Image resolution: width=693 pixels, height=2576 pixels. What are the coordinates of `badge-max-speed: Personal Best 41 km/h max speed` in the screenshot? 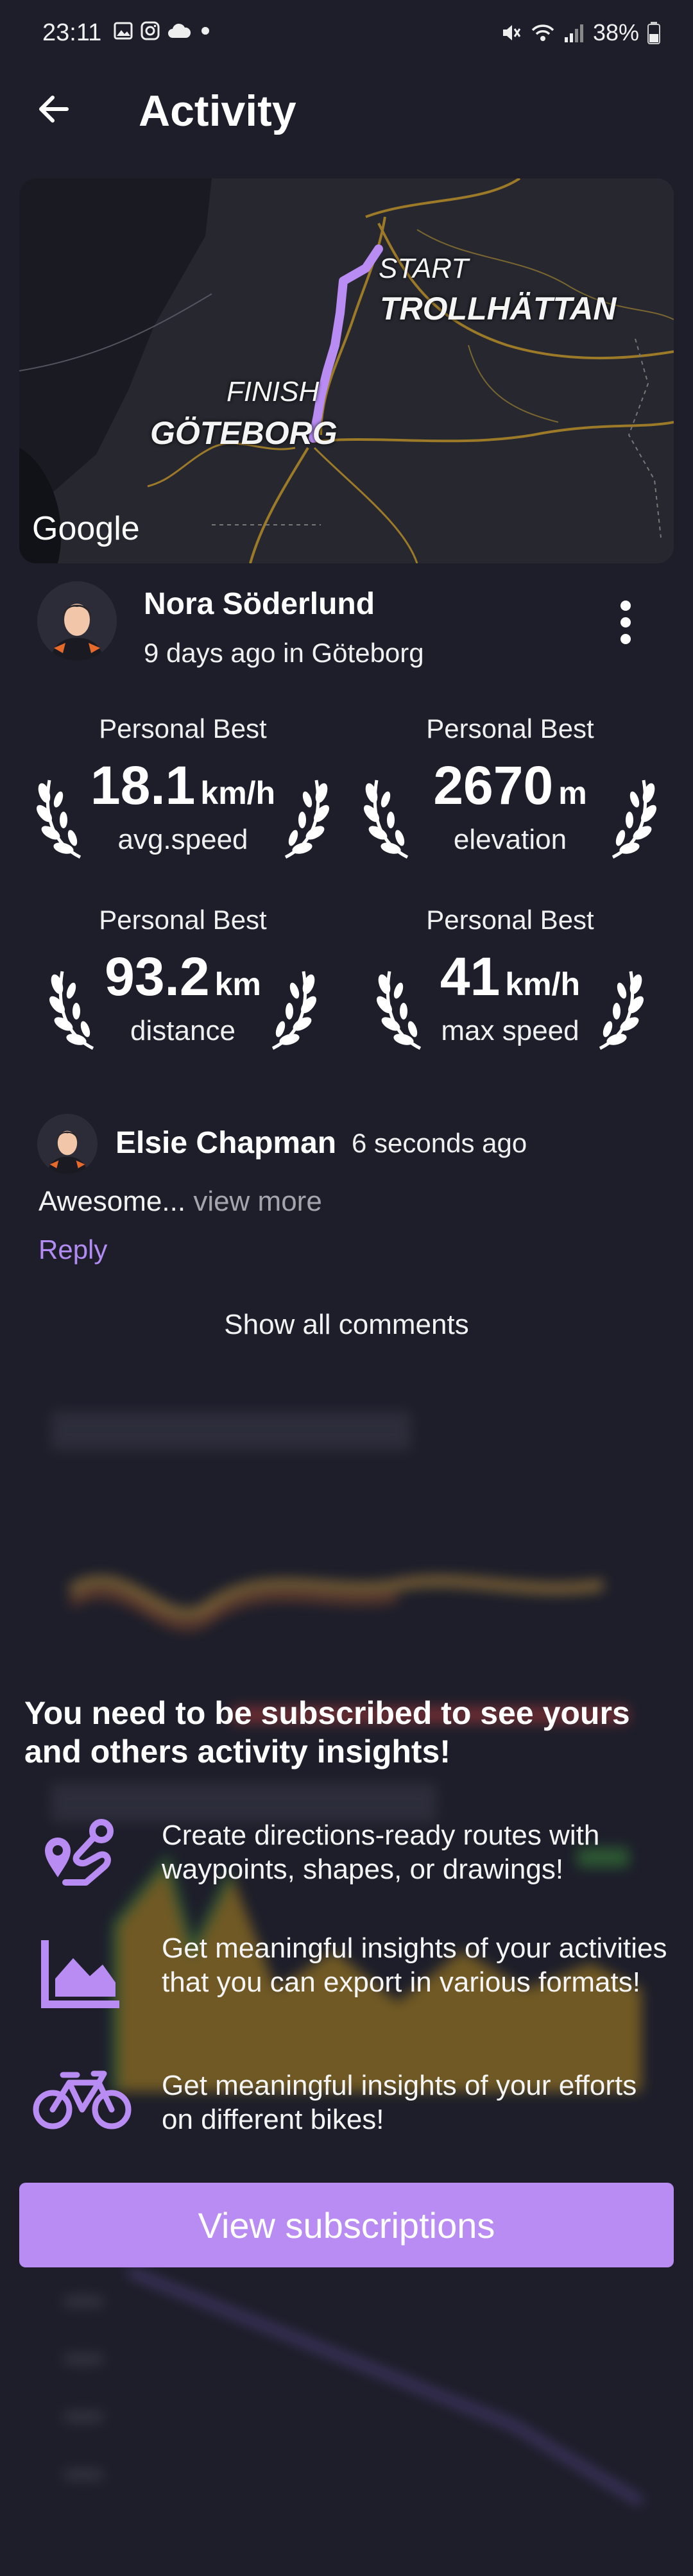 It's located at (511, 988).